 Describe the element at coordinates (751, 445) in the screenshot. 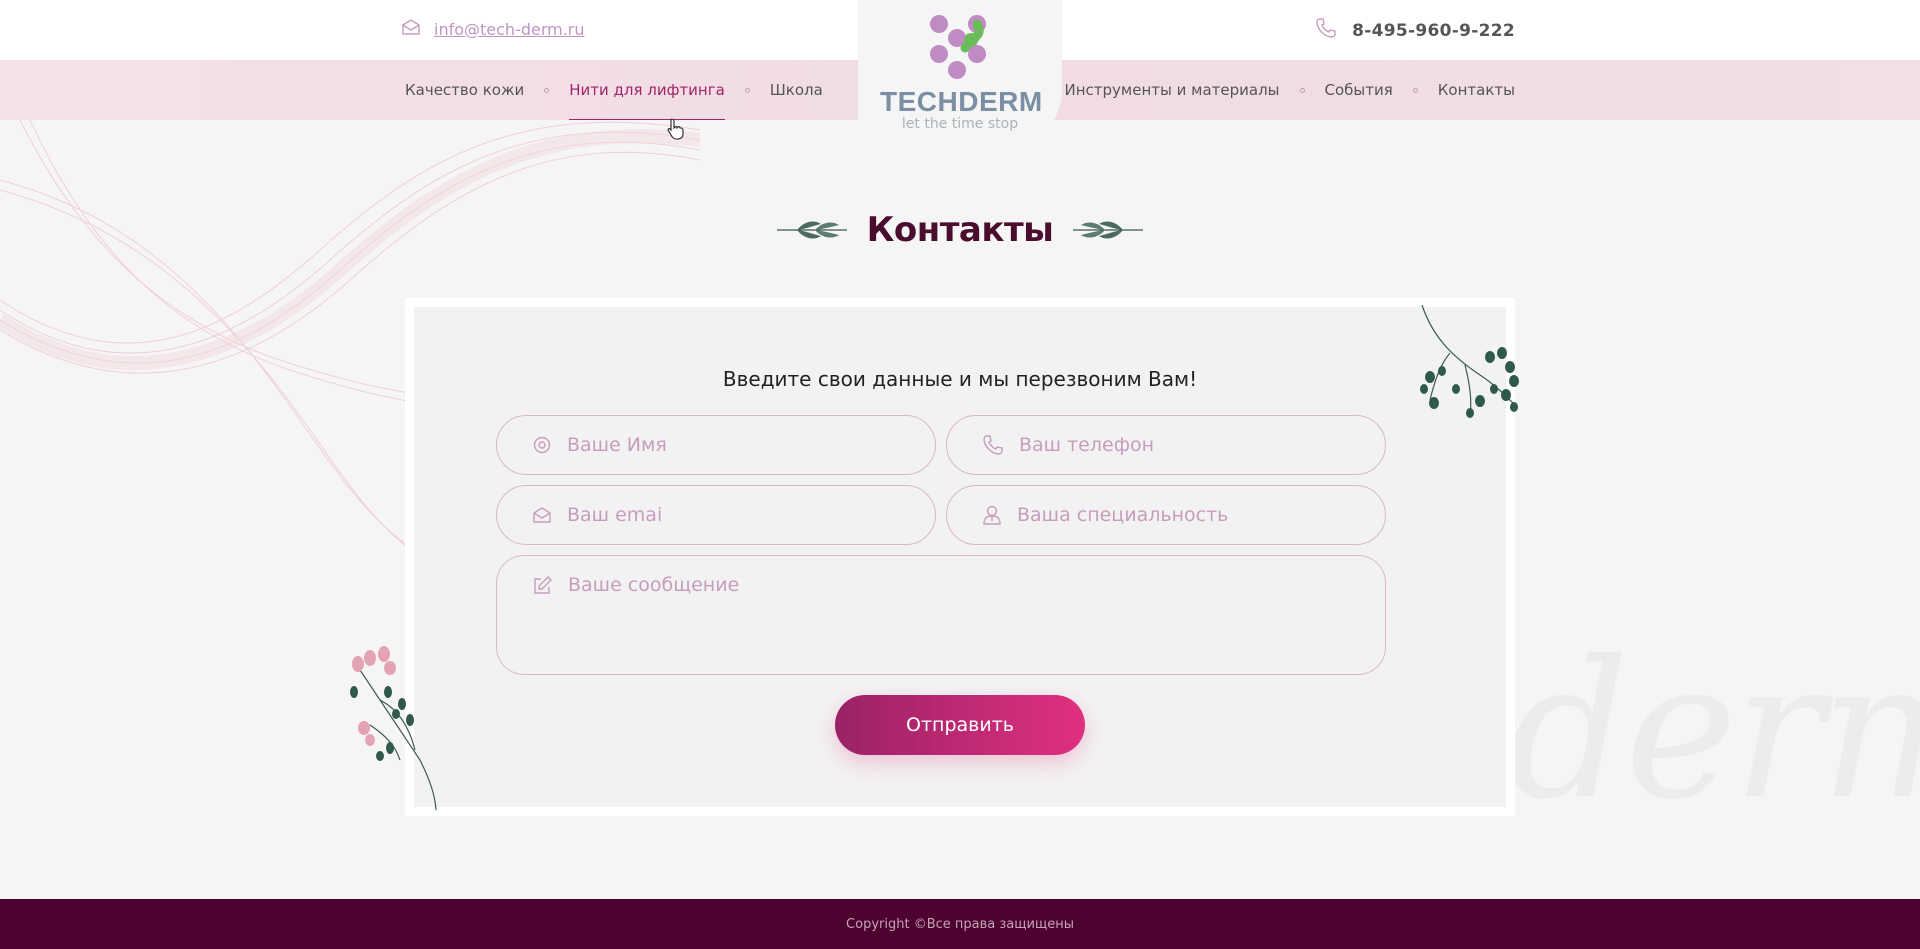

I see `name-input` at that location.